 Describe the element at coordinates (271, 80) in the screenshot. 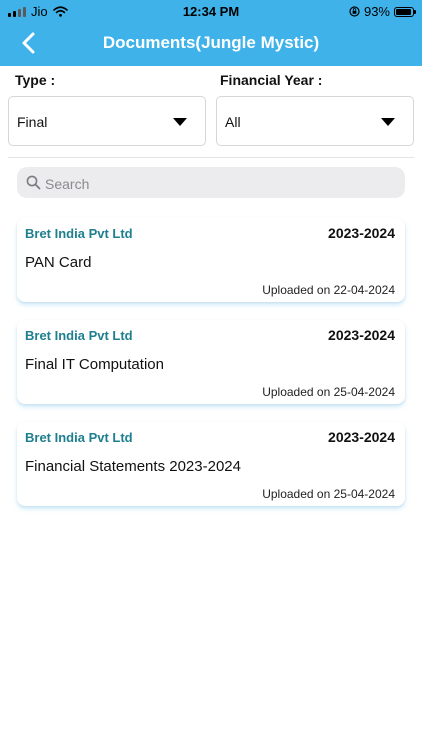

I see `financial-year-label: Financial Year :` at that location.